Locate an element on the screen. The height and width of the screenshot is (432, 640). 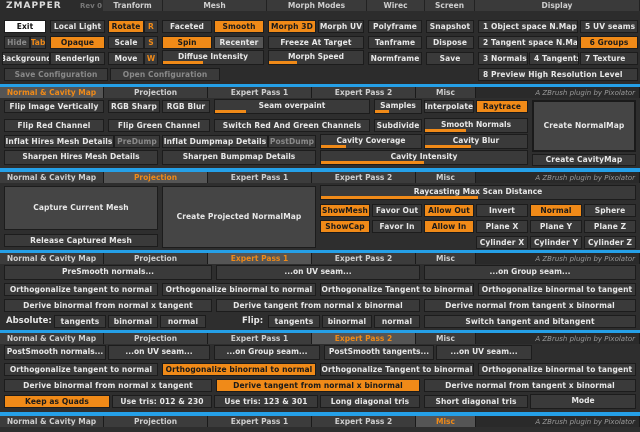
display-uv-seams: 5 UV seams is located at coordinates (609, 26).